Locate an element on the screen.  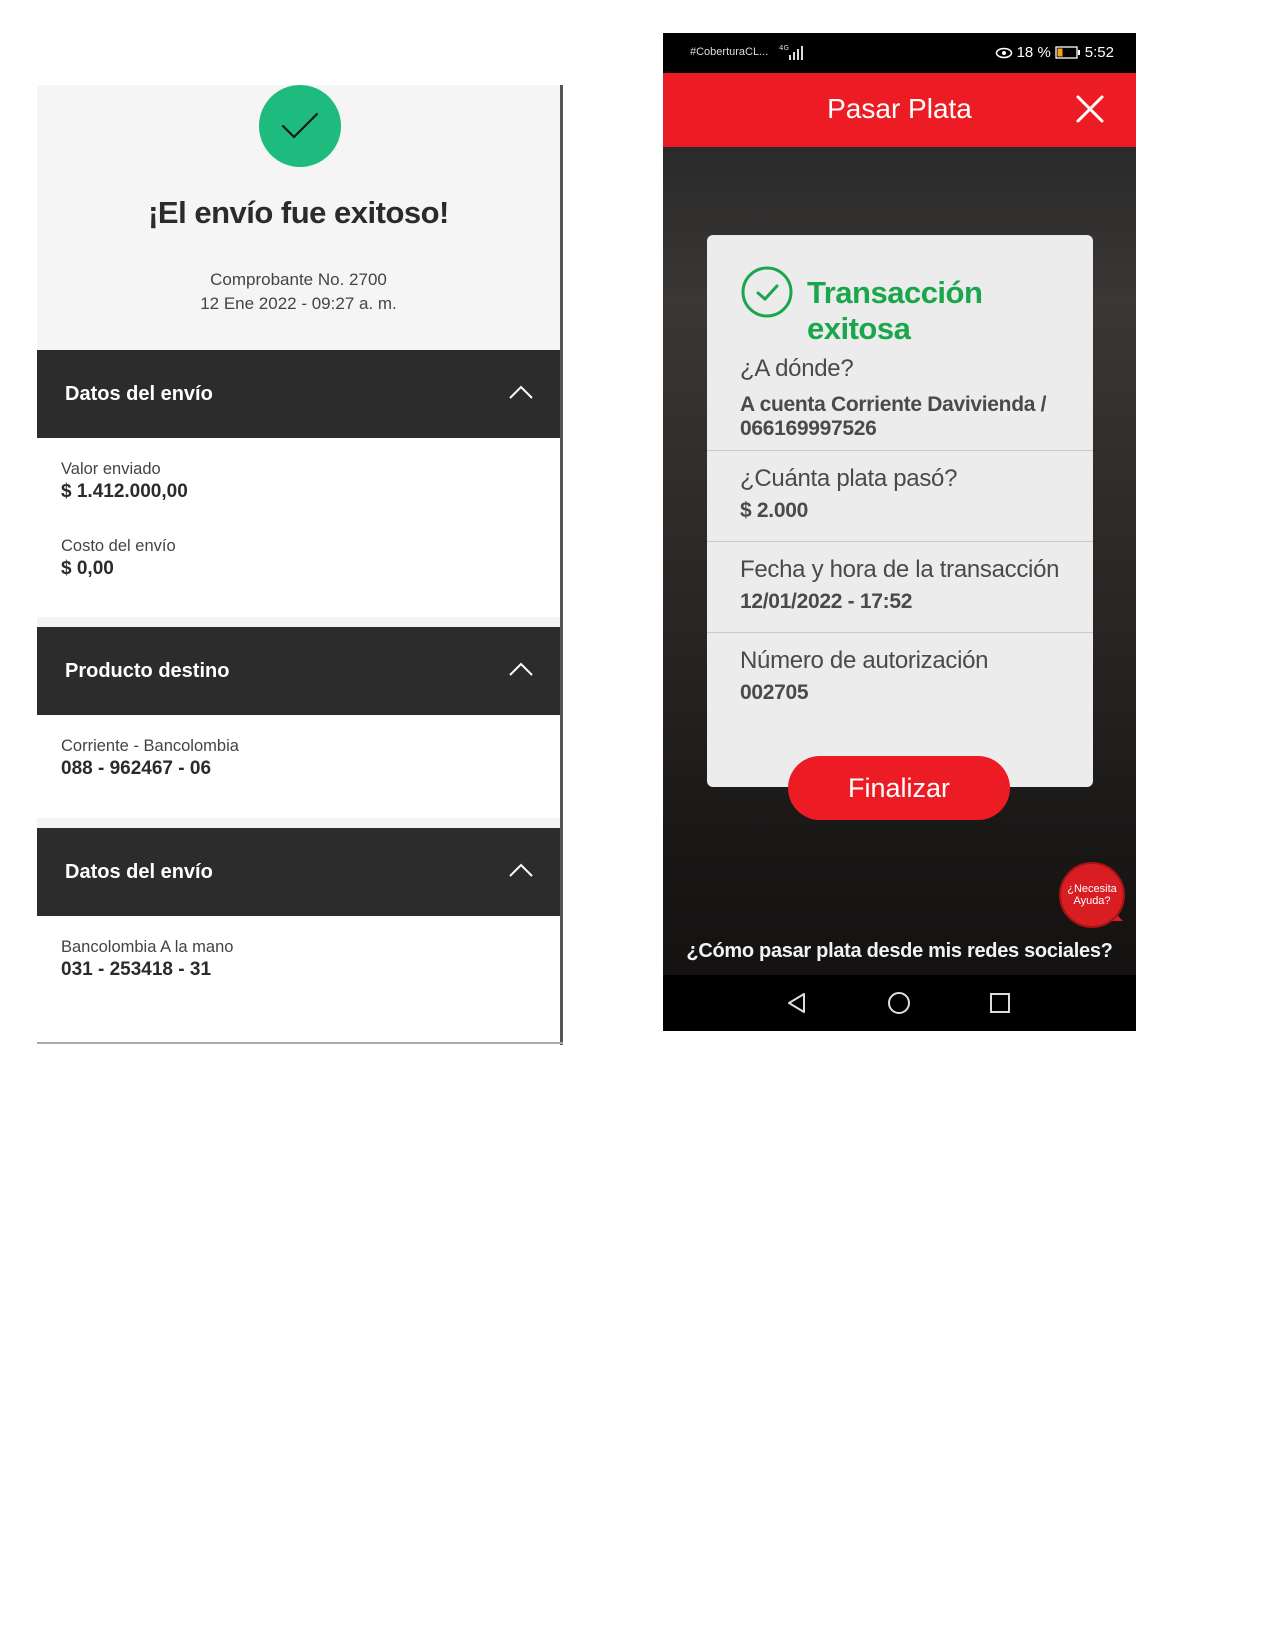
help-label-line: ¿Necesita is located at coordinates (1092, 889).